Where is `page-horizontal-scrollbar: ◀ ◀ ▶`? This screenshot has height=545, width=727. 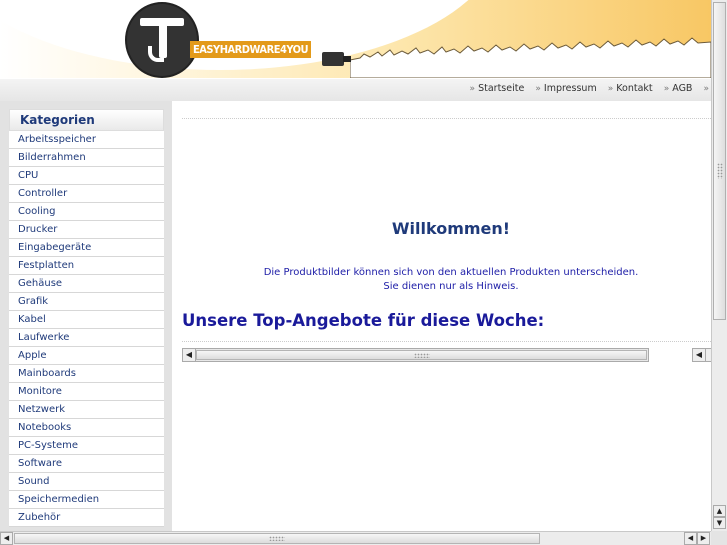 page-horizontal-scrollbar: ◀ ◀ ▶ is located at coordinates (355, 538).